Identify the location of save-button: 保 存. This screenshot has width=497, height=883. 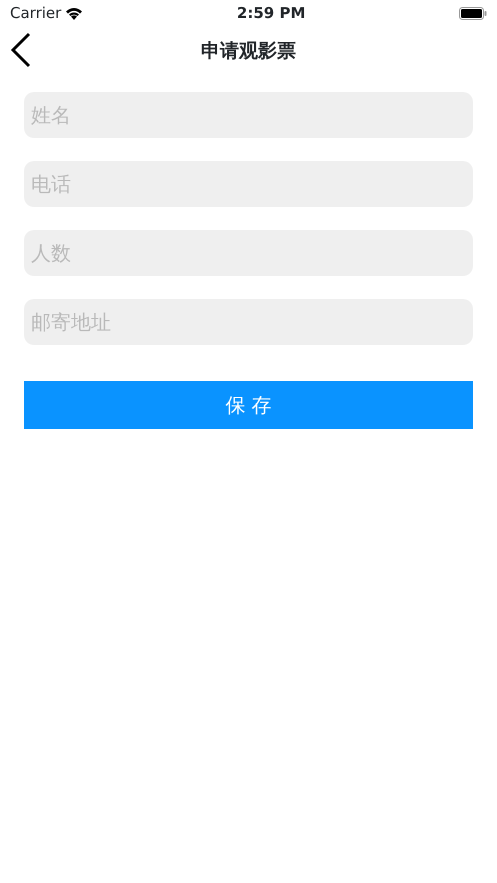
(248, 405).